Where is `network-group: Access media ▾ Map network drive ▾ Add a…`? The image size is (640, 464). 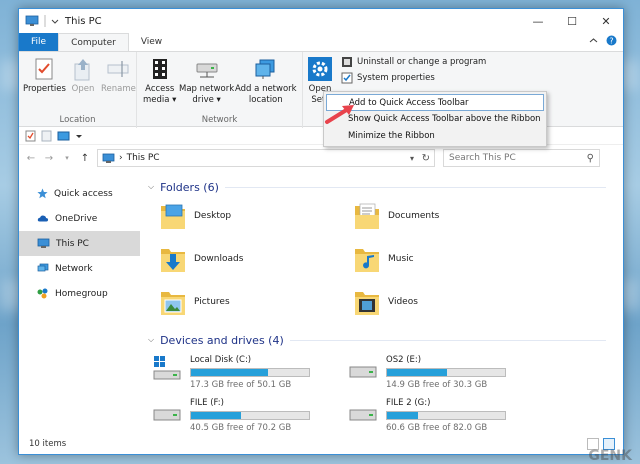
network-group: Access media ▾ Map network drive ▾ Add a… is located at coordinates (220, 90).